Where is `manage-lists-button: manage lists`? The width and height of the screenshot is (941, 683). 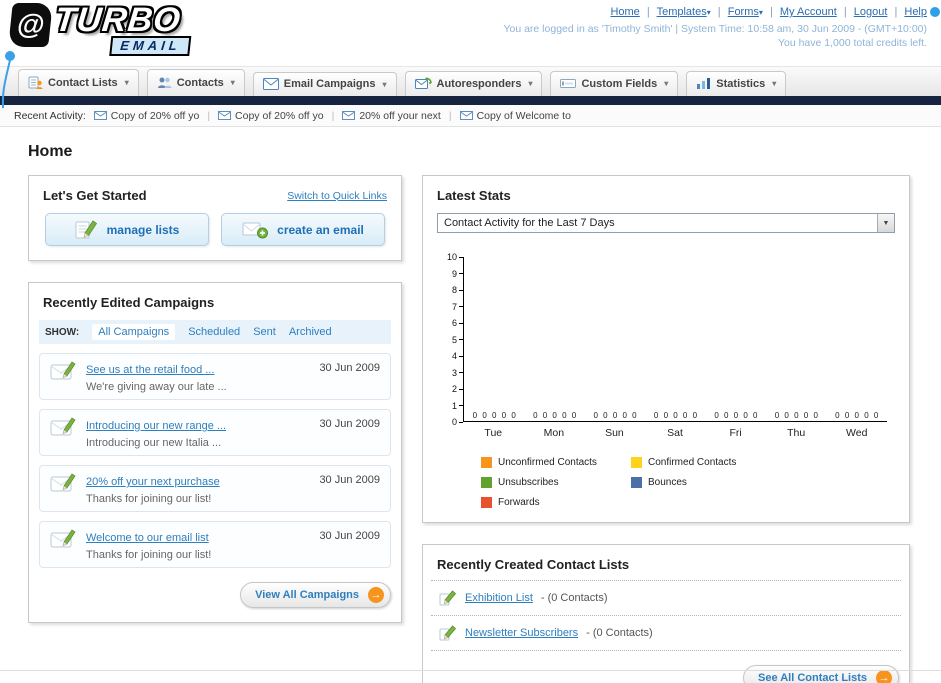
manage-lists-button: manage lists is located at coordinates (127, 229).